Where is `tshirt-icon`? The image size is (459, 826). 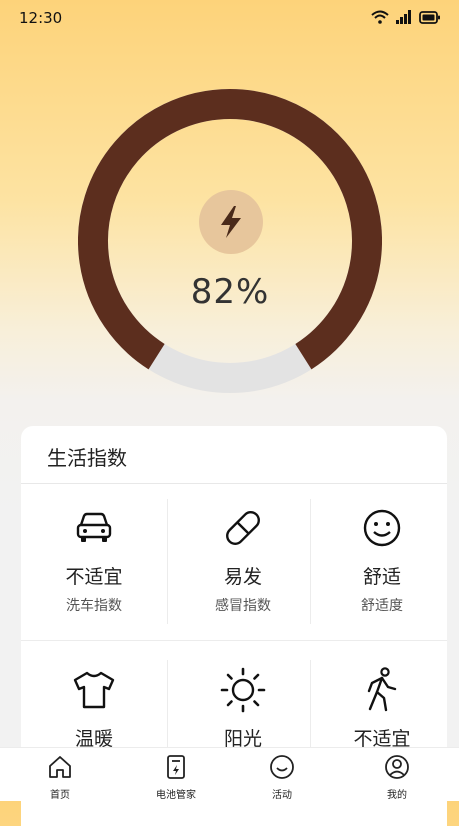
tshirt-icon is located at coordinates (94, 690).